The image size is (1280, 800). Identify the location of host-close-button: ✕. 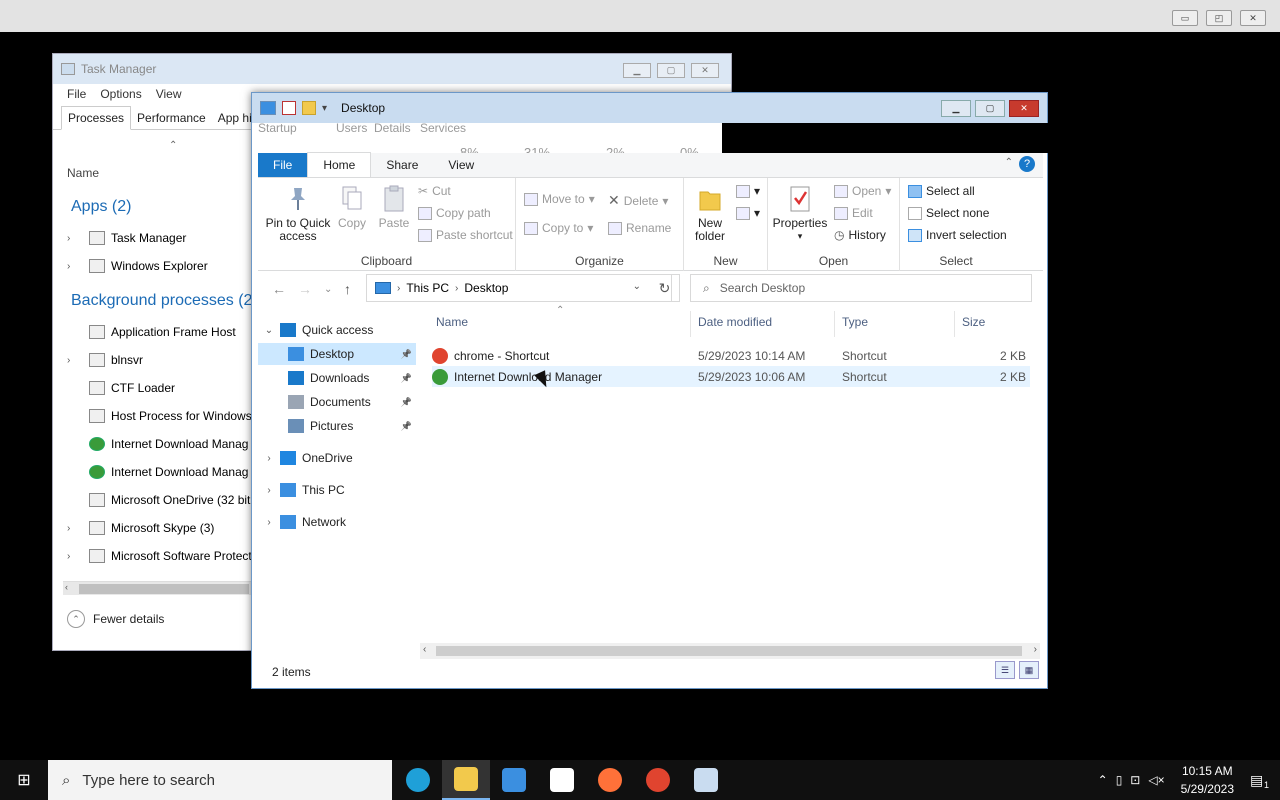
(1253, 18).